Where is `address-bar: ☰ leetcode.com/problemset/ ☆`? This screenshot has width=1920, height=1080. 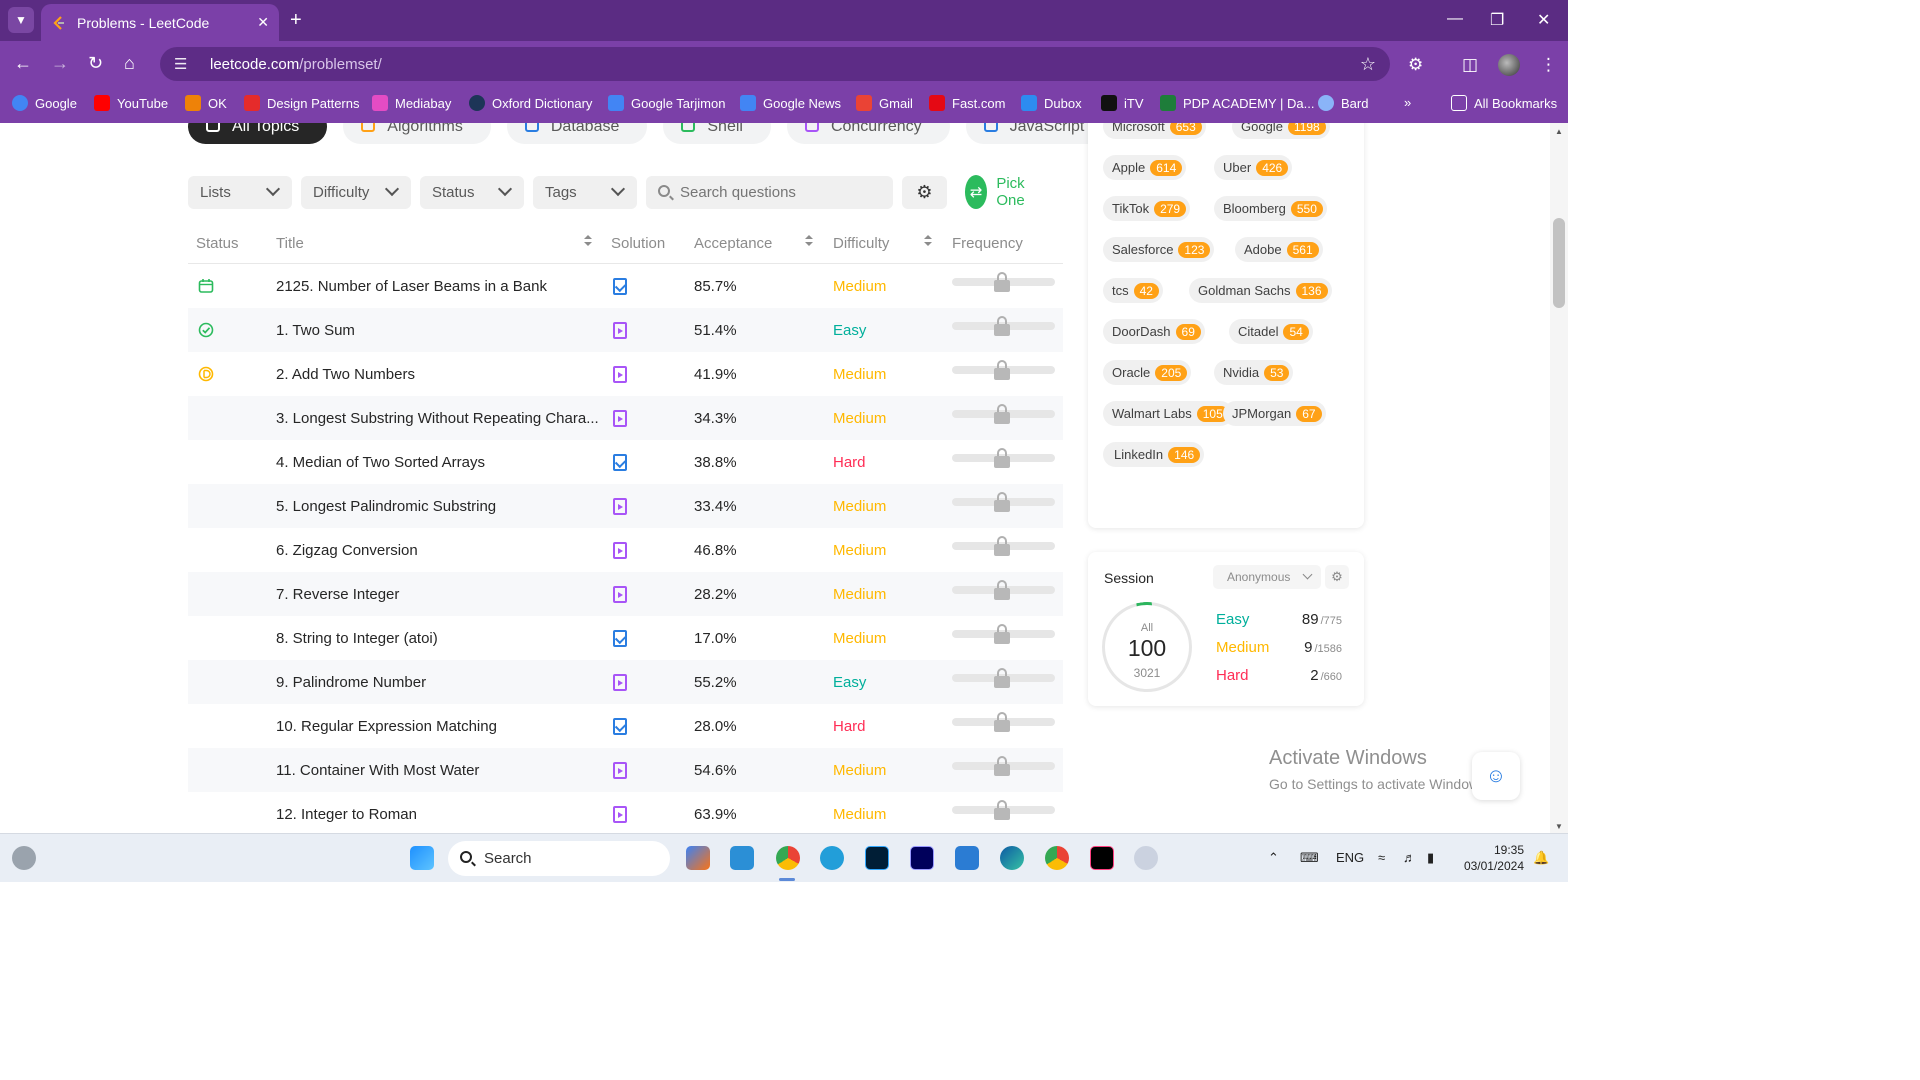
address-bar: ☰ leetcode.com/problemset/ ☆ is located at coordinates (775, 64).